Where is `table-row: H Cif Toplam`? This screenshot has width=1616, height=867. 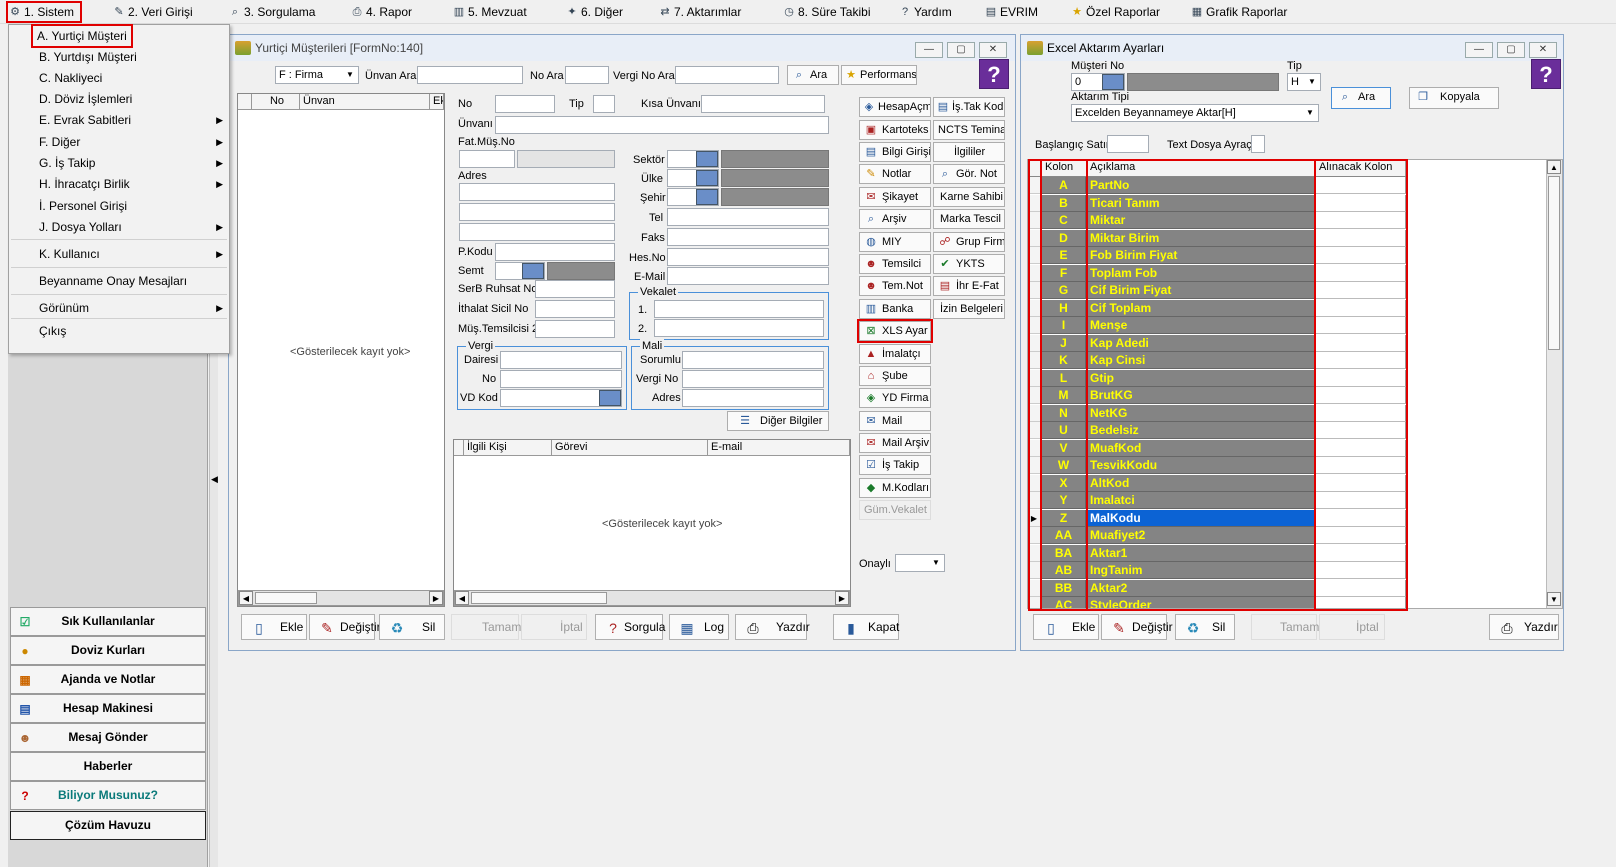 table-row: H Cif Toplam is located at coordinates (1218, 308).